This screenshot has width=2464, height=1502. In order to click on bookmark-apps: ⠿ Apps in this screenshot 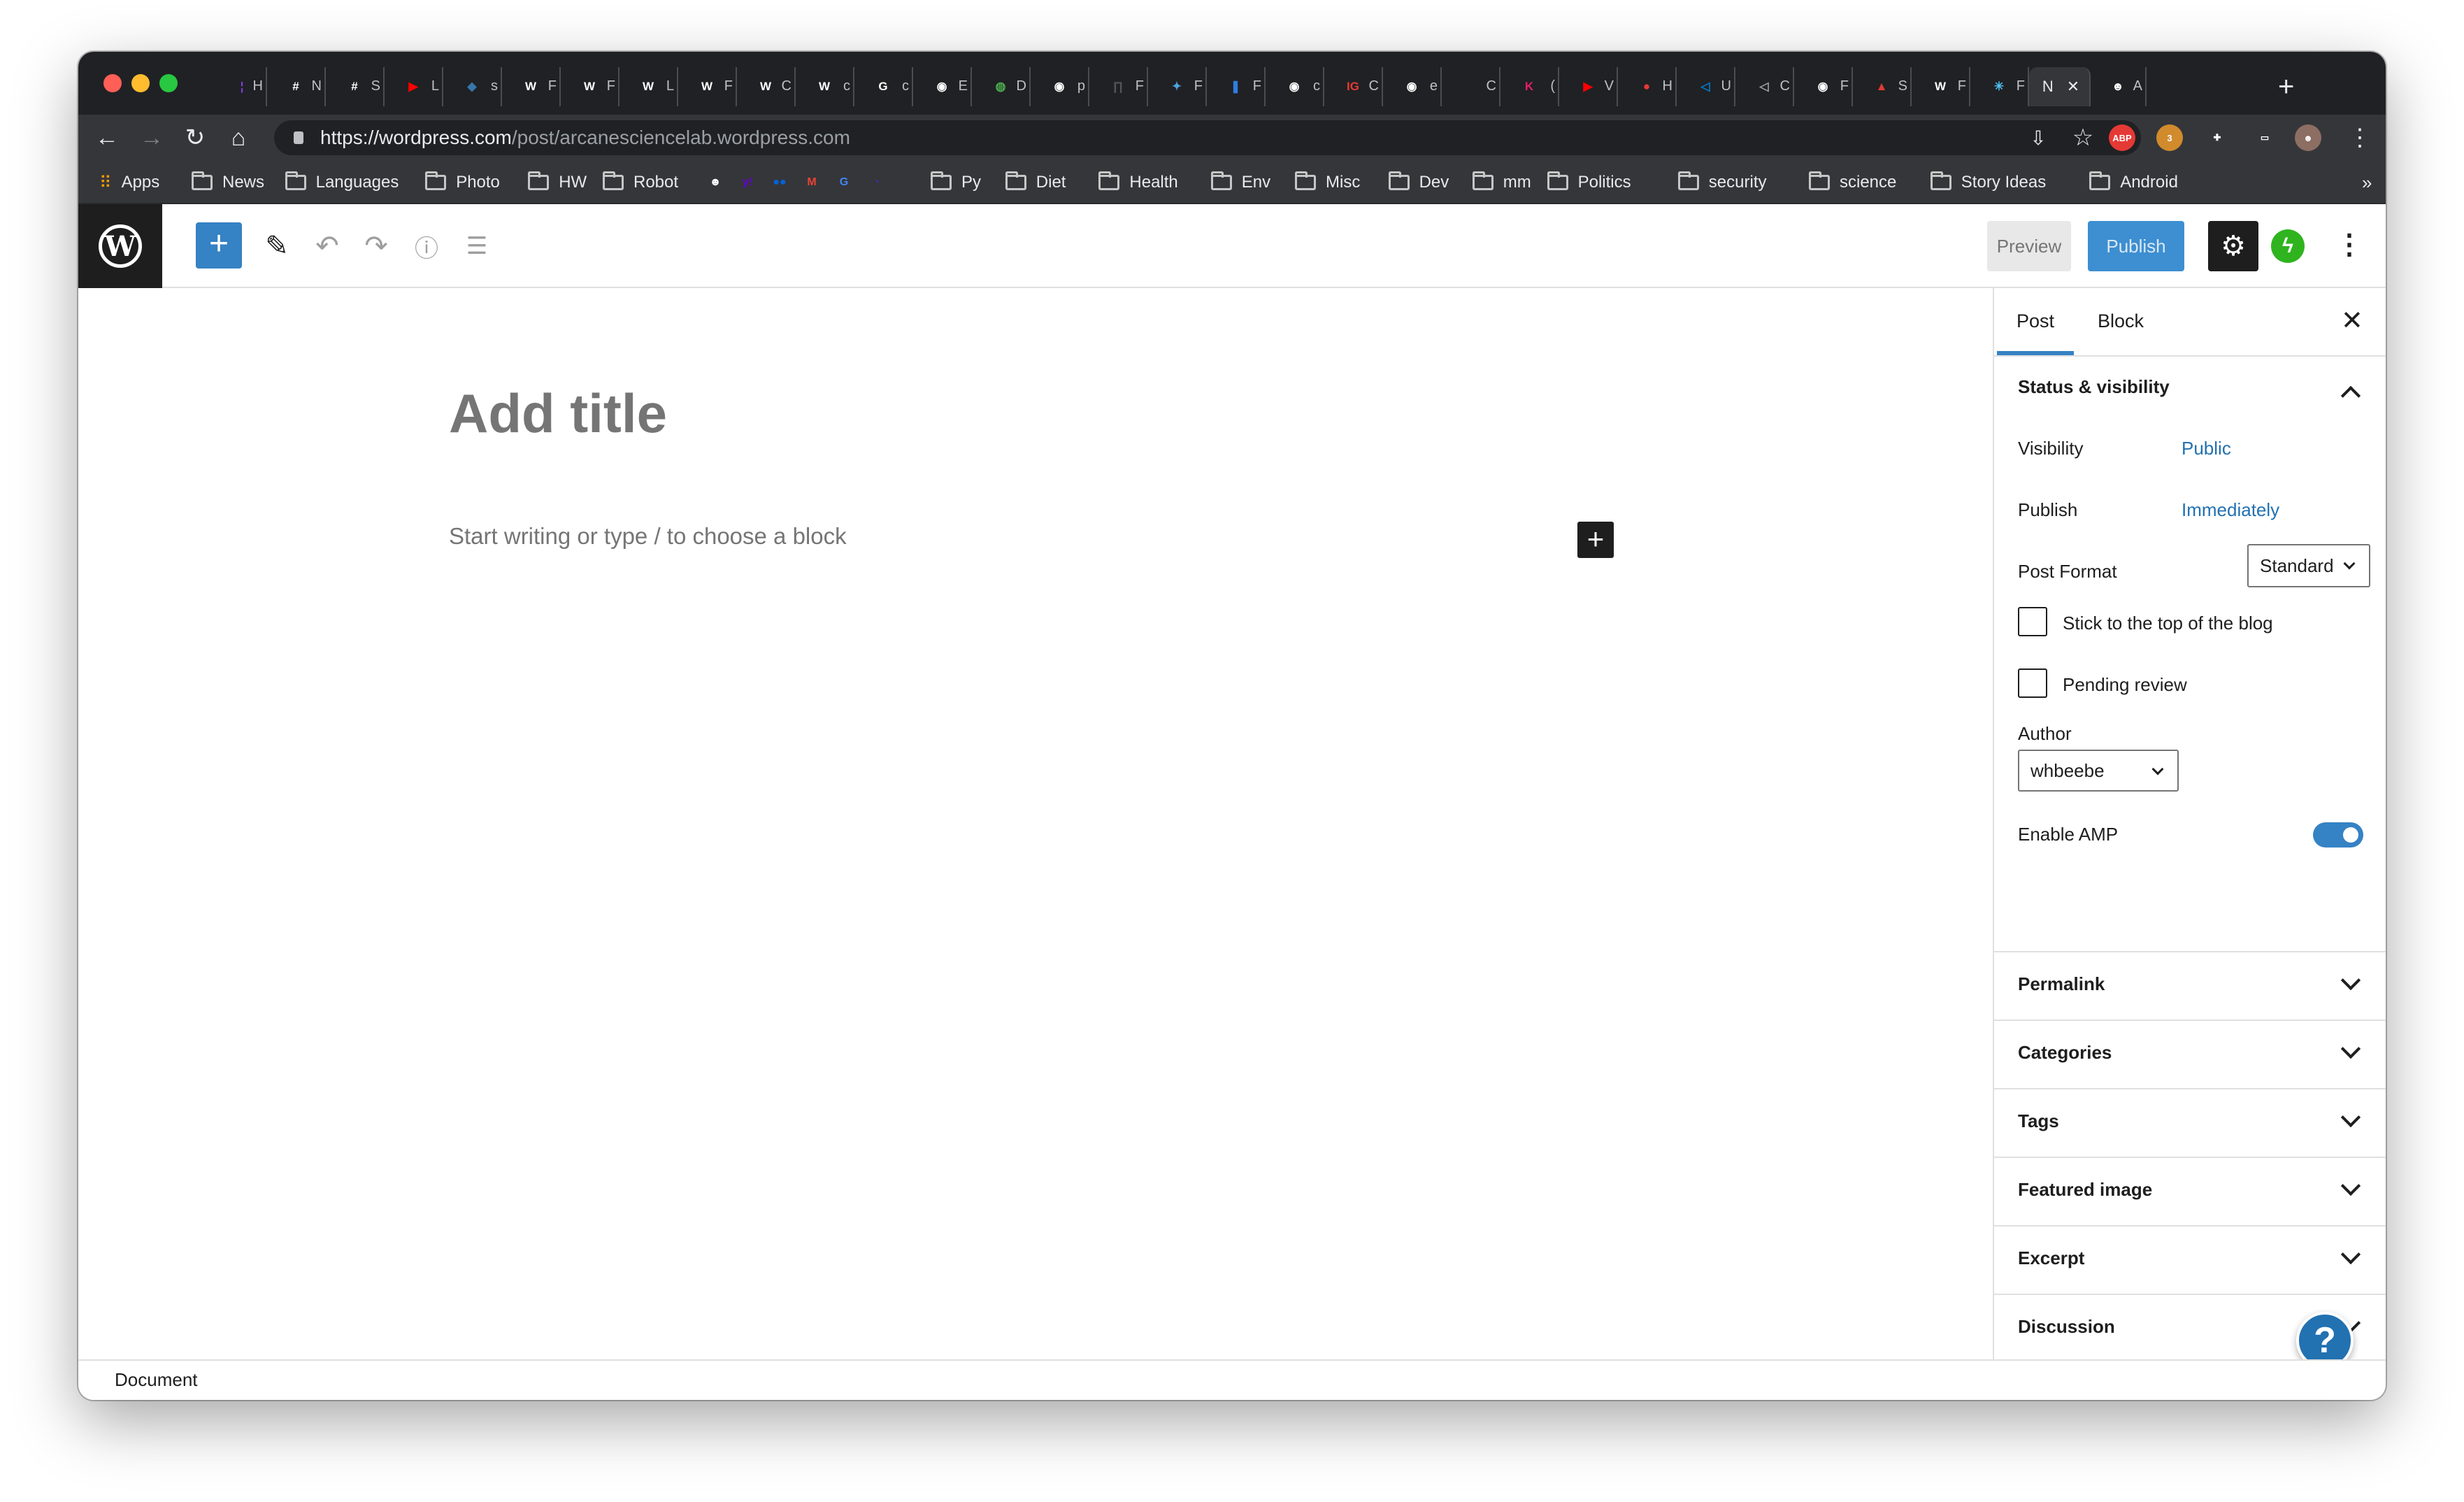, I will do `click(129, 182)`.